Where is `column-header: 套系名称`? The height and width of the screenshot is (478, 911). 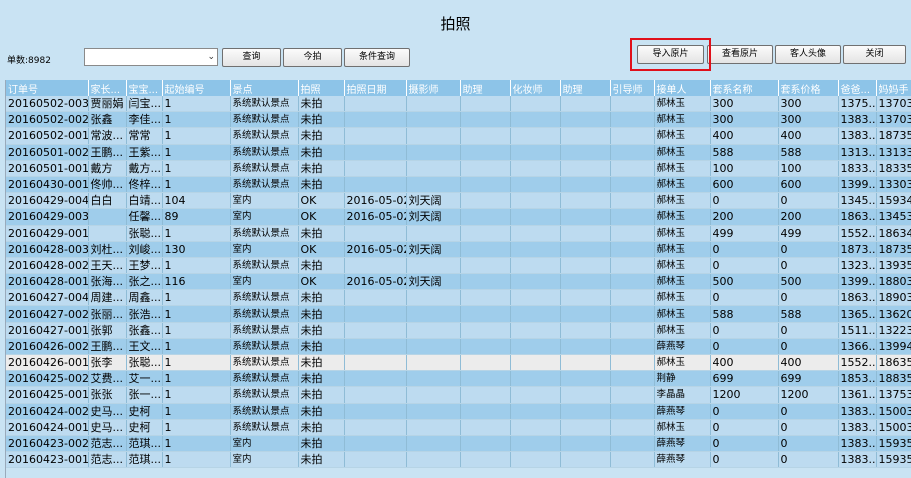 column-header: 套系名称 is located at coordinates (744, 88).